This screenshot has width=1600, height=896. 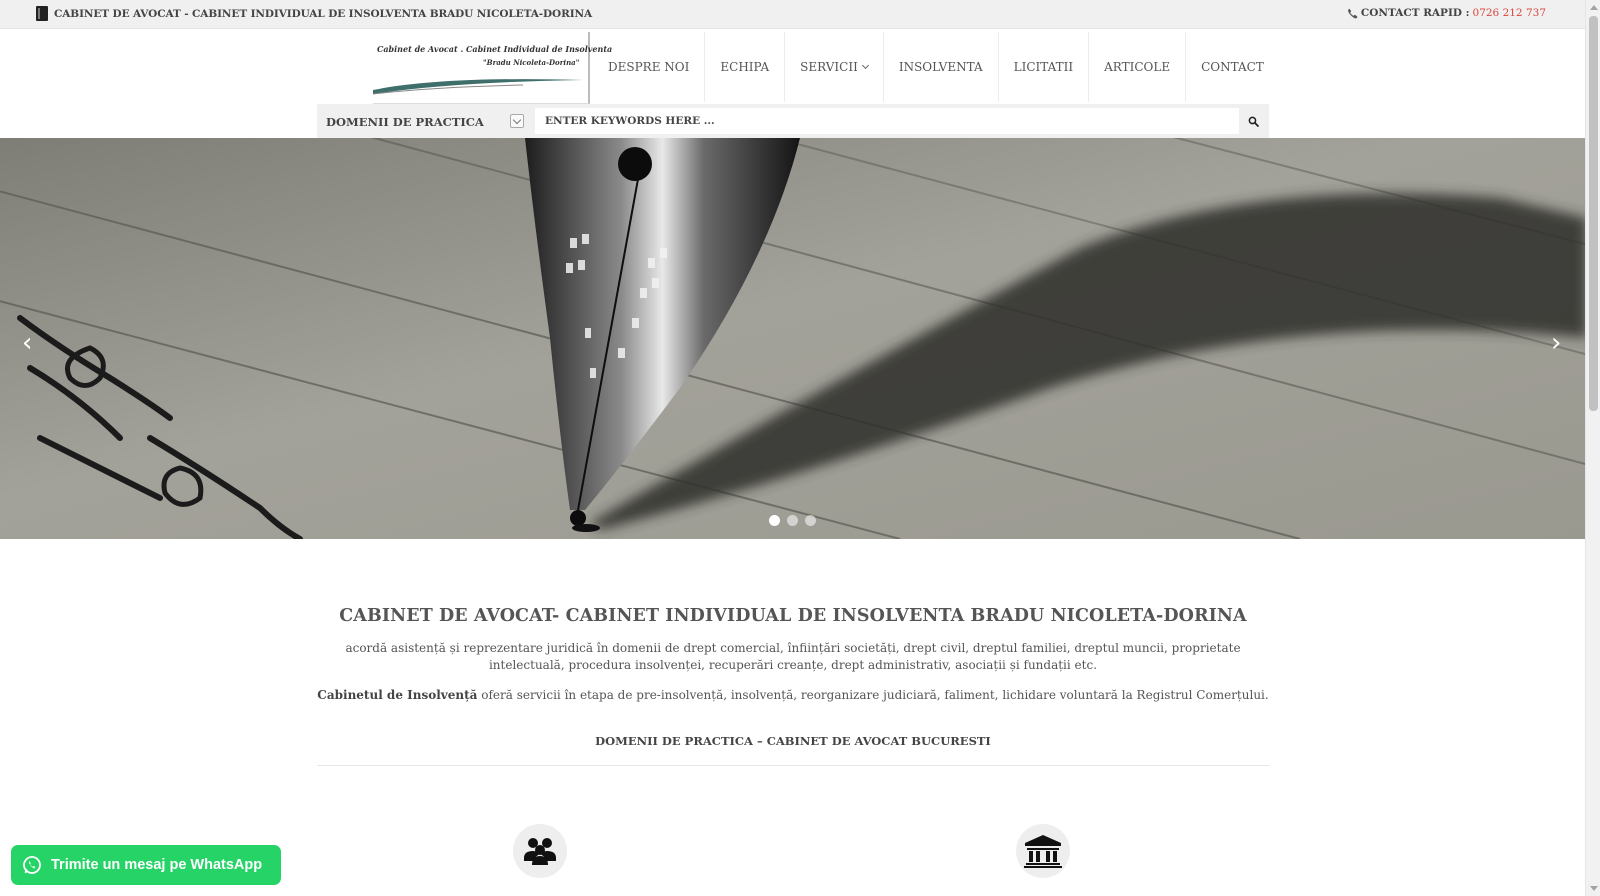 I want to click on search-input, so click(x=887, y=121).